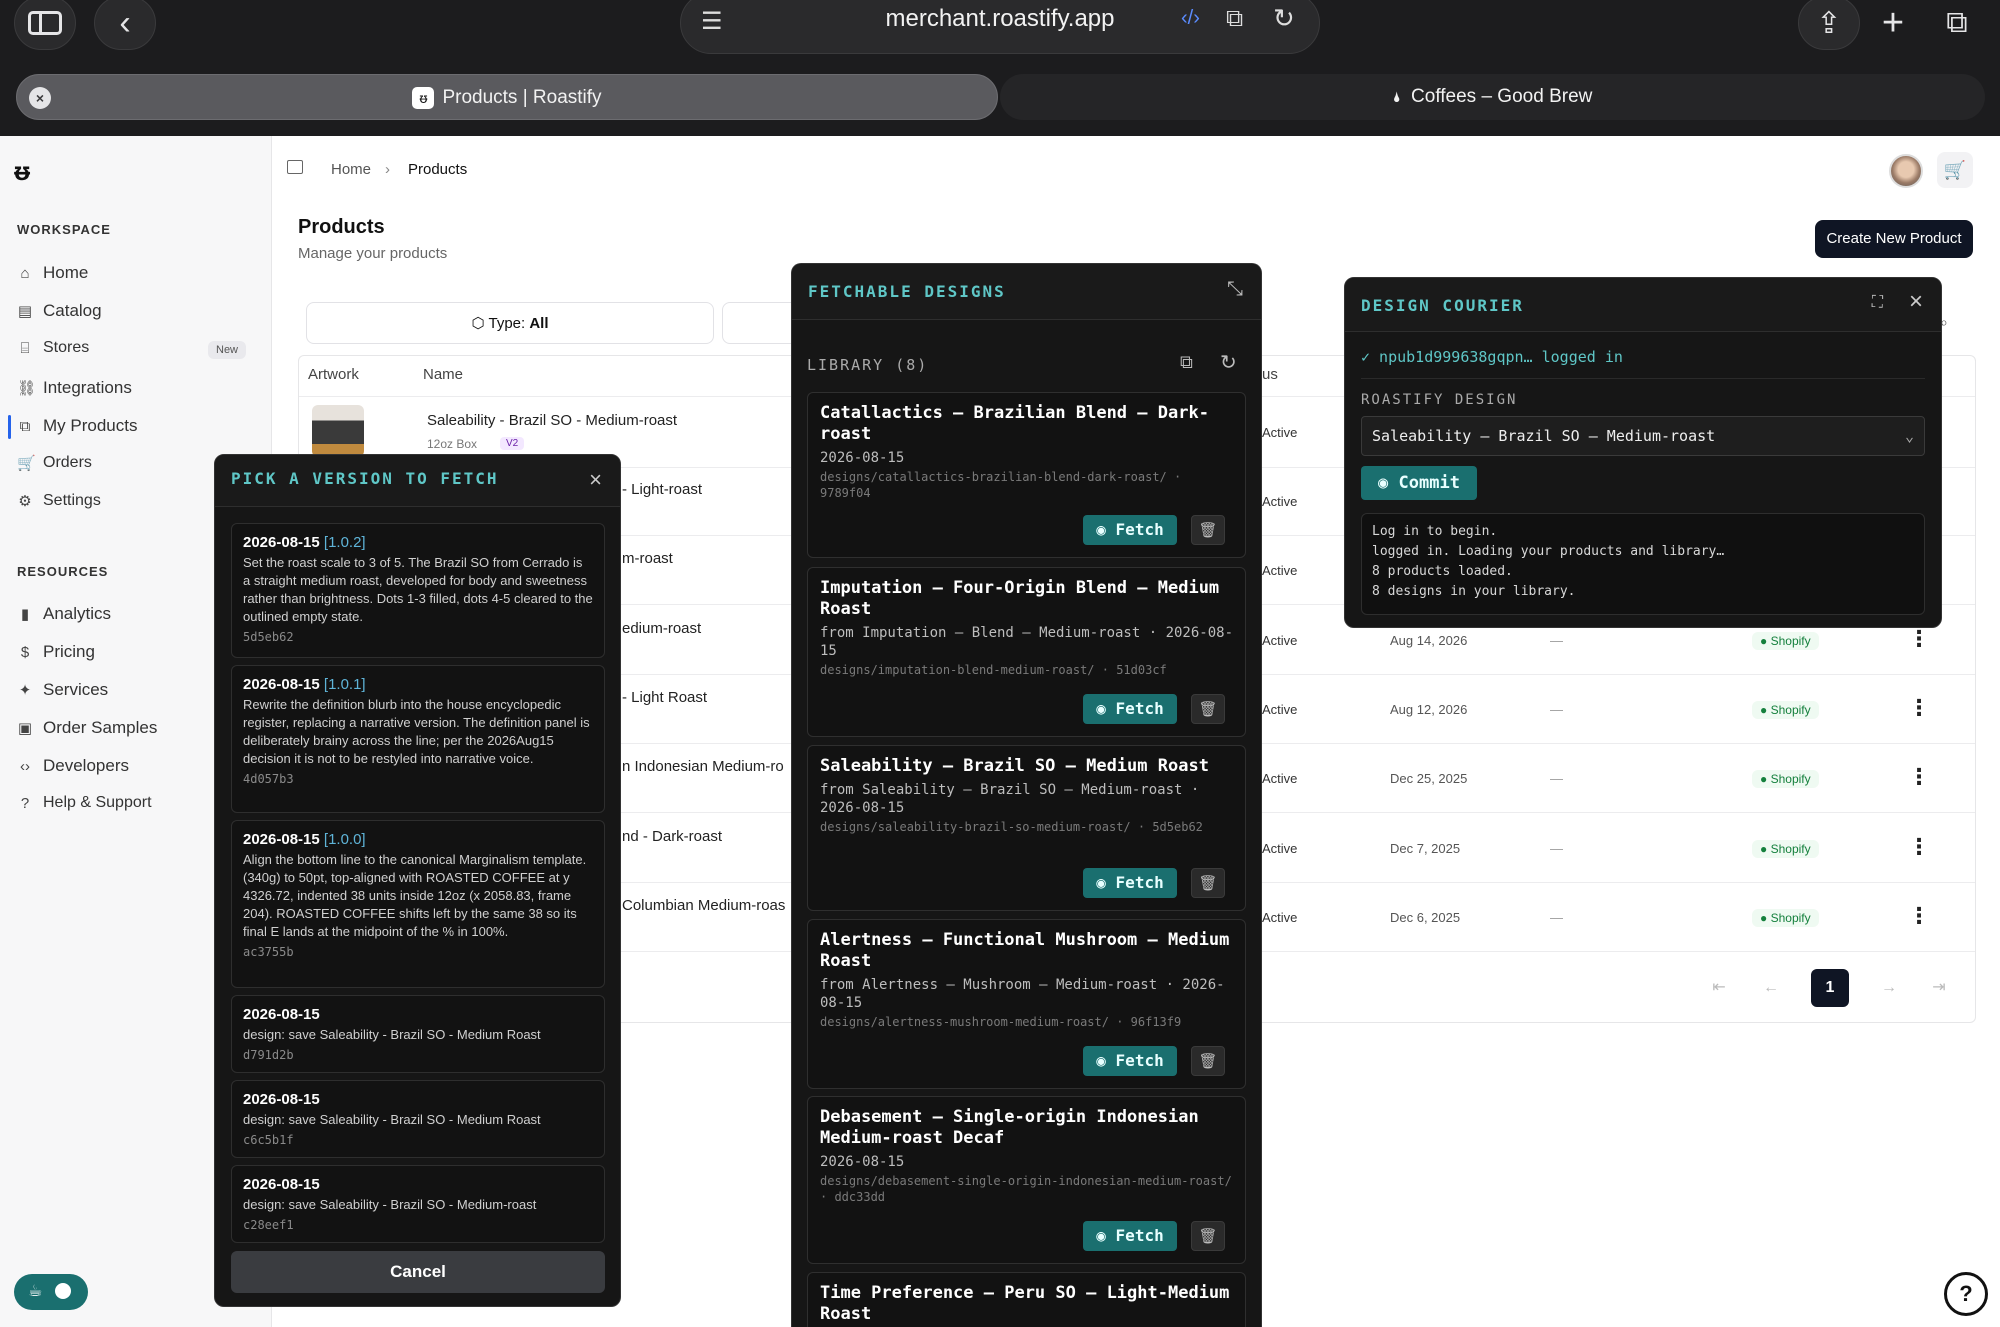 The image size is (2000, 1327). Describe the element at coordinates (1771, 988) in the screenshot. I see `prev-page-icon: ←` at that location.